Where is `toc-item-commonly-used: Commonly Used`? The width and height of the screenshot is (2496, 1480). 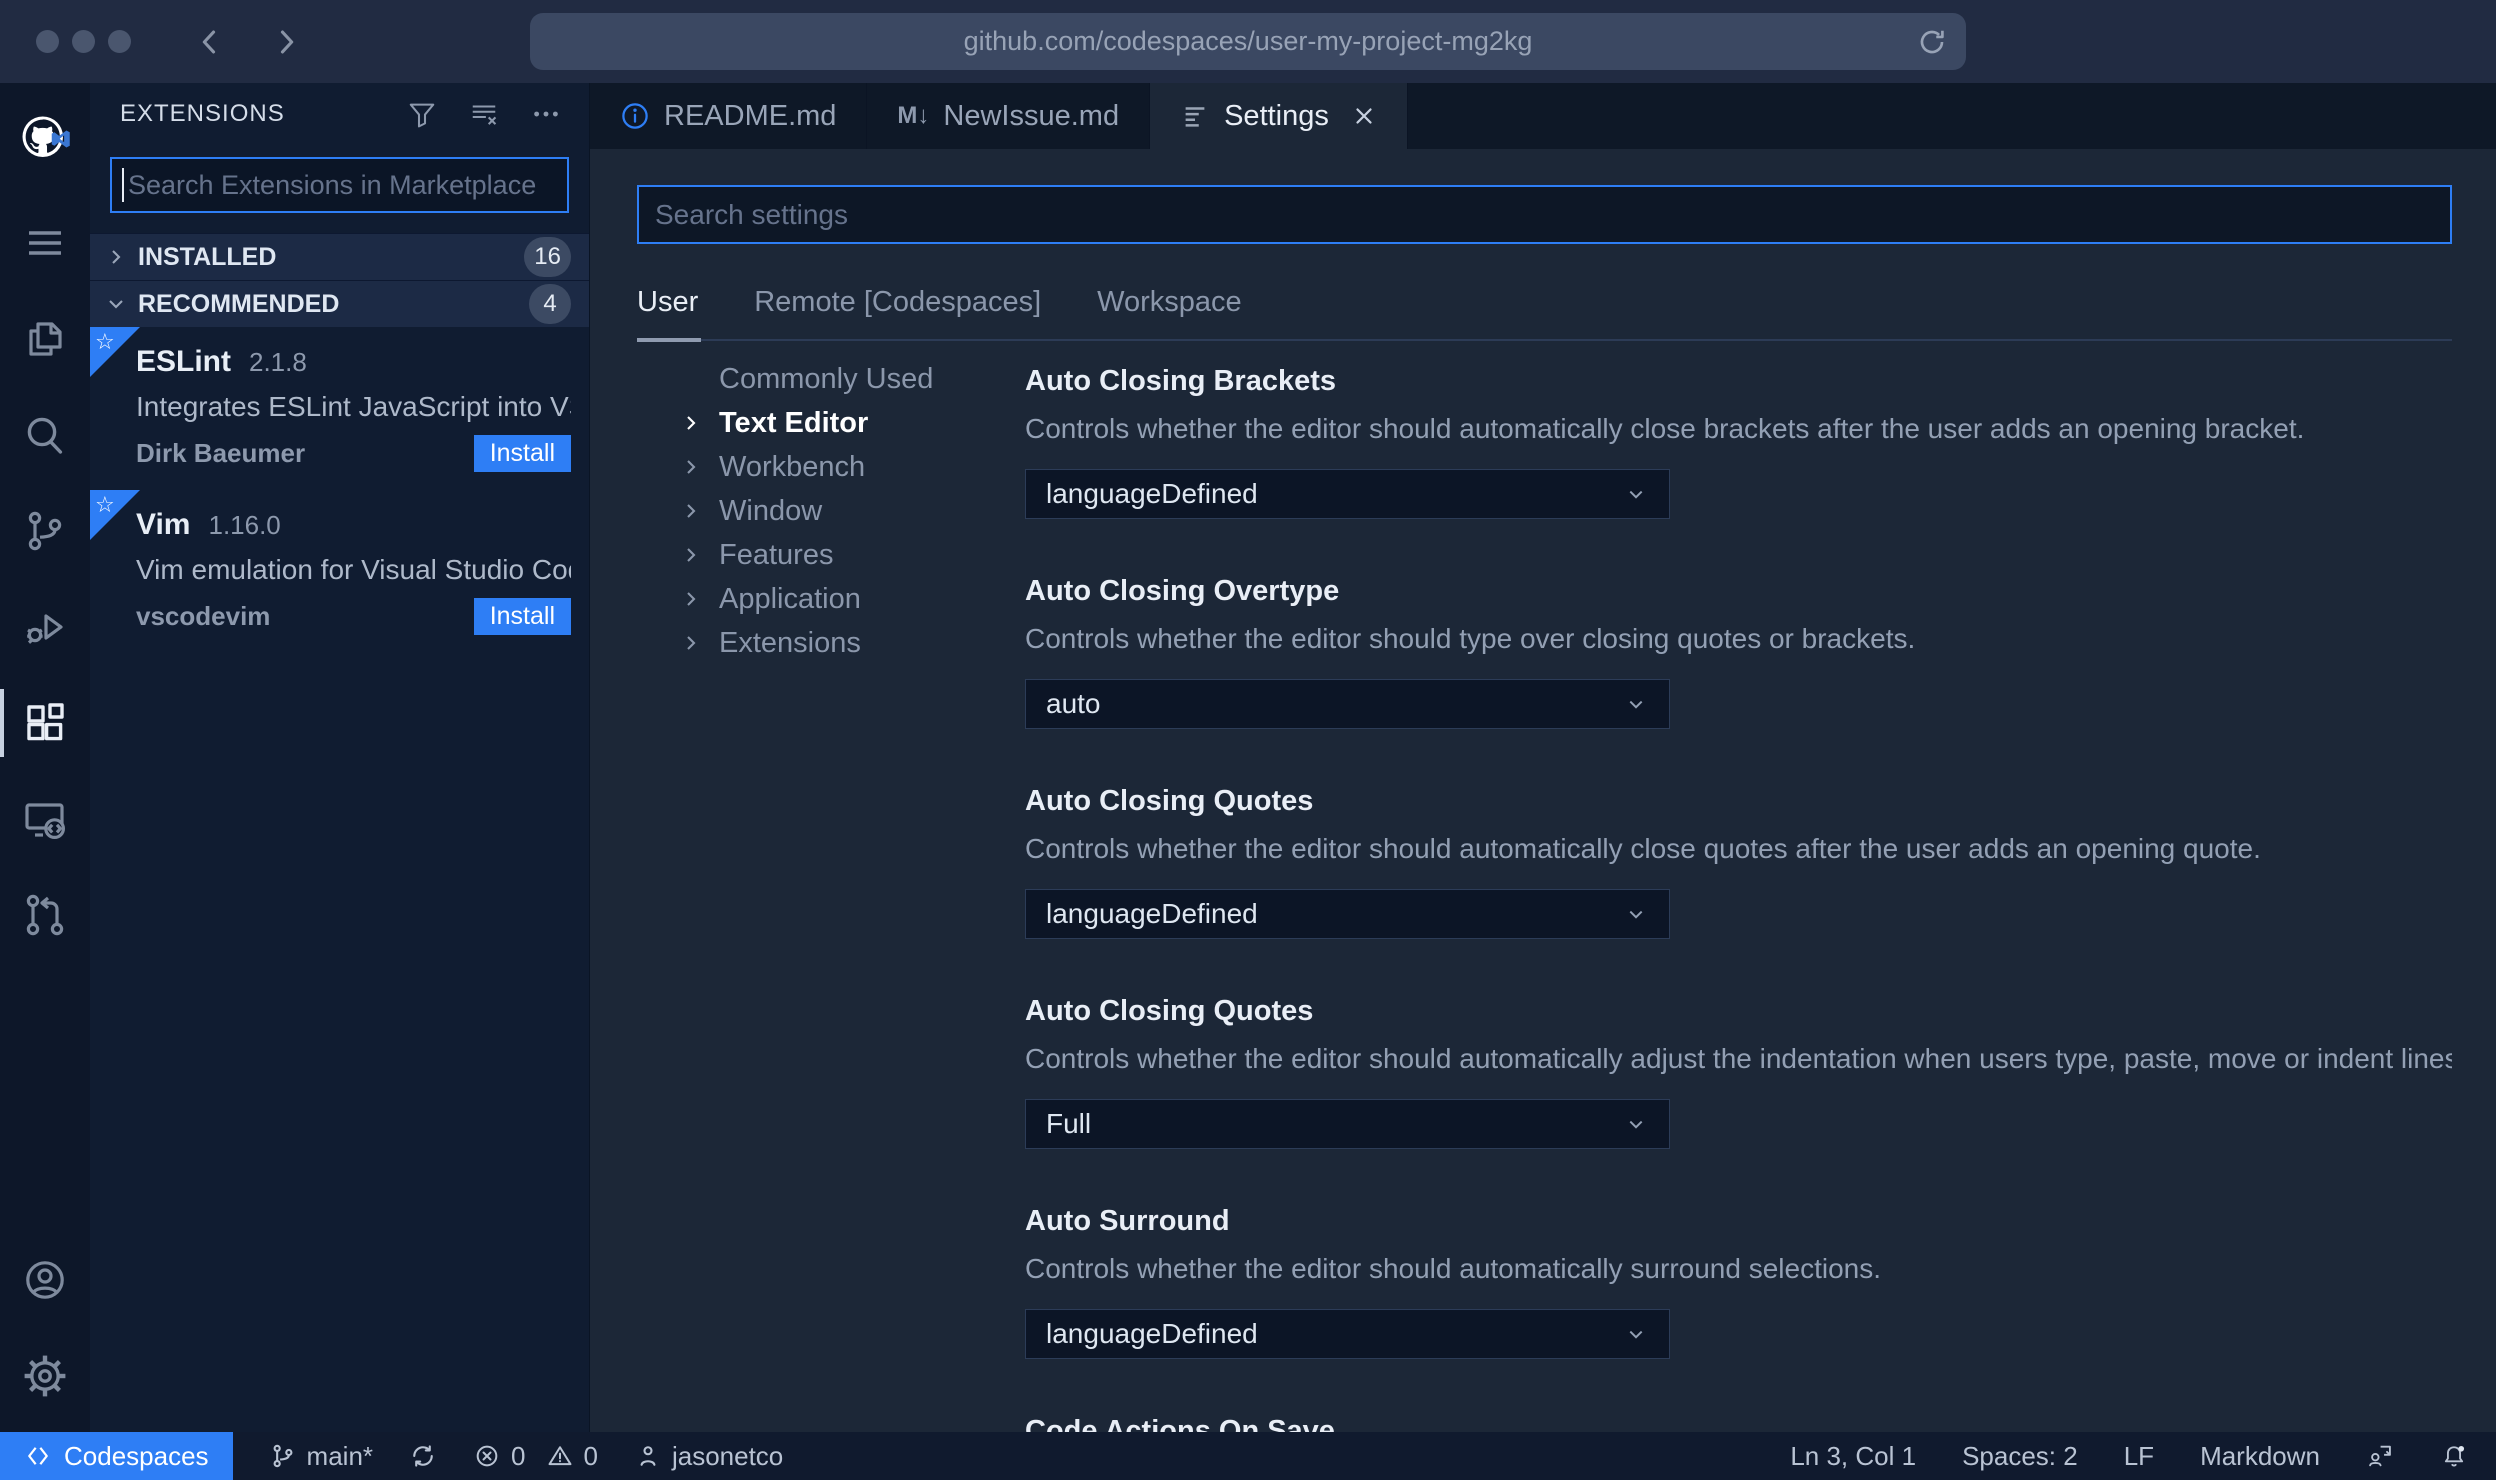
toc-item-commonly-used: Commonly Used is located at coordinates (831, 379).